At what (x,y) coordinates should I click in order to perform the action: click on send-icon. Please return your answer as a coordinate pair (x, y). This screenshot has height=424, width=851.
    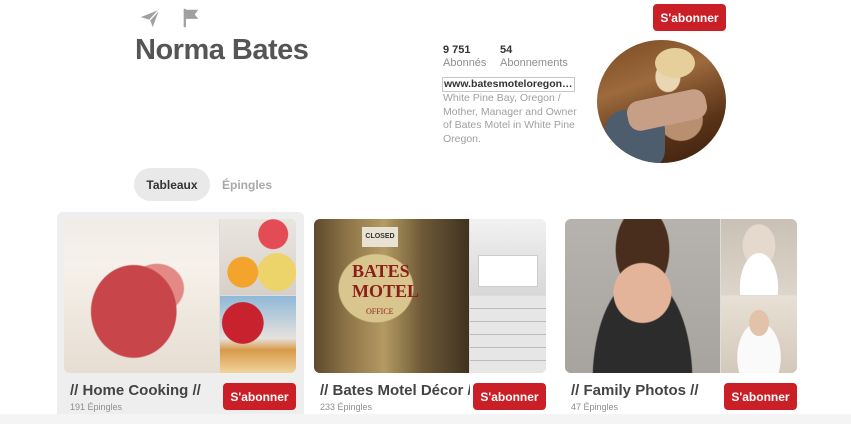
    Looking at the image, I should click on (150, 18).